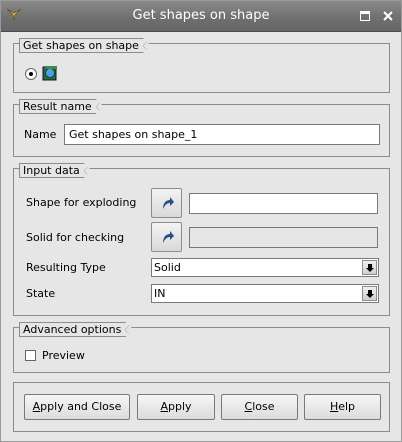 Image resolution: width=402 pixels, height=442 pixels. What do you see at coordinates (365, 16) in the screenshot?
I see `maximize-icon` at bounding box center [365, 16].